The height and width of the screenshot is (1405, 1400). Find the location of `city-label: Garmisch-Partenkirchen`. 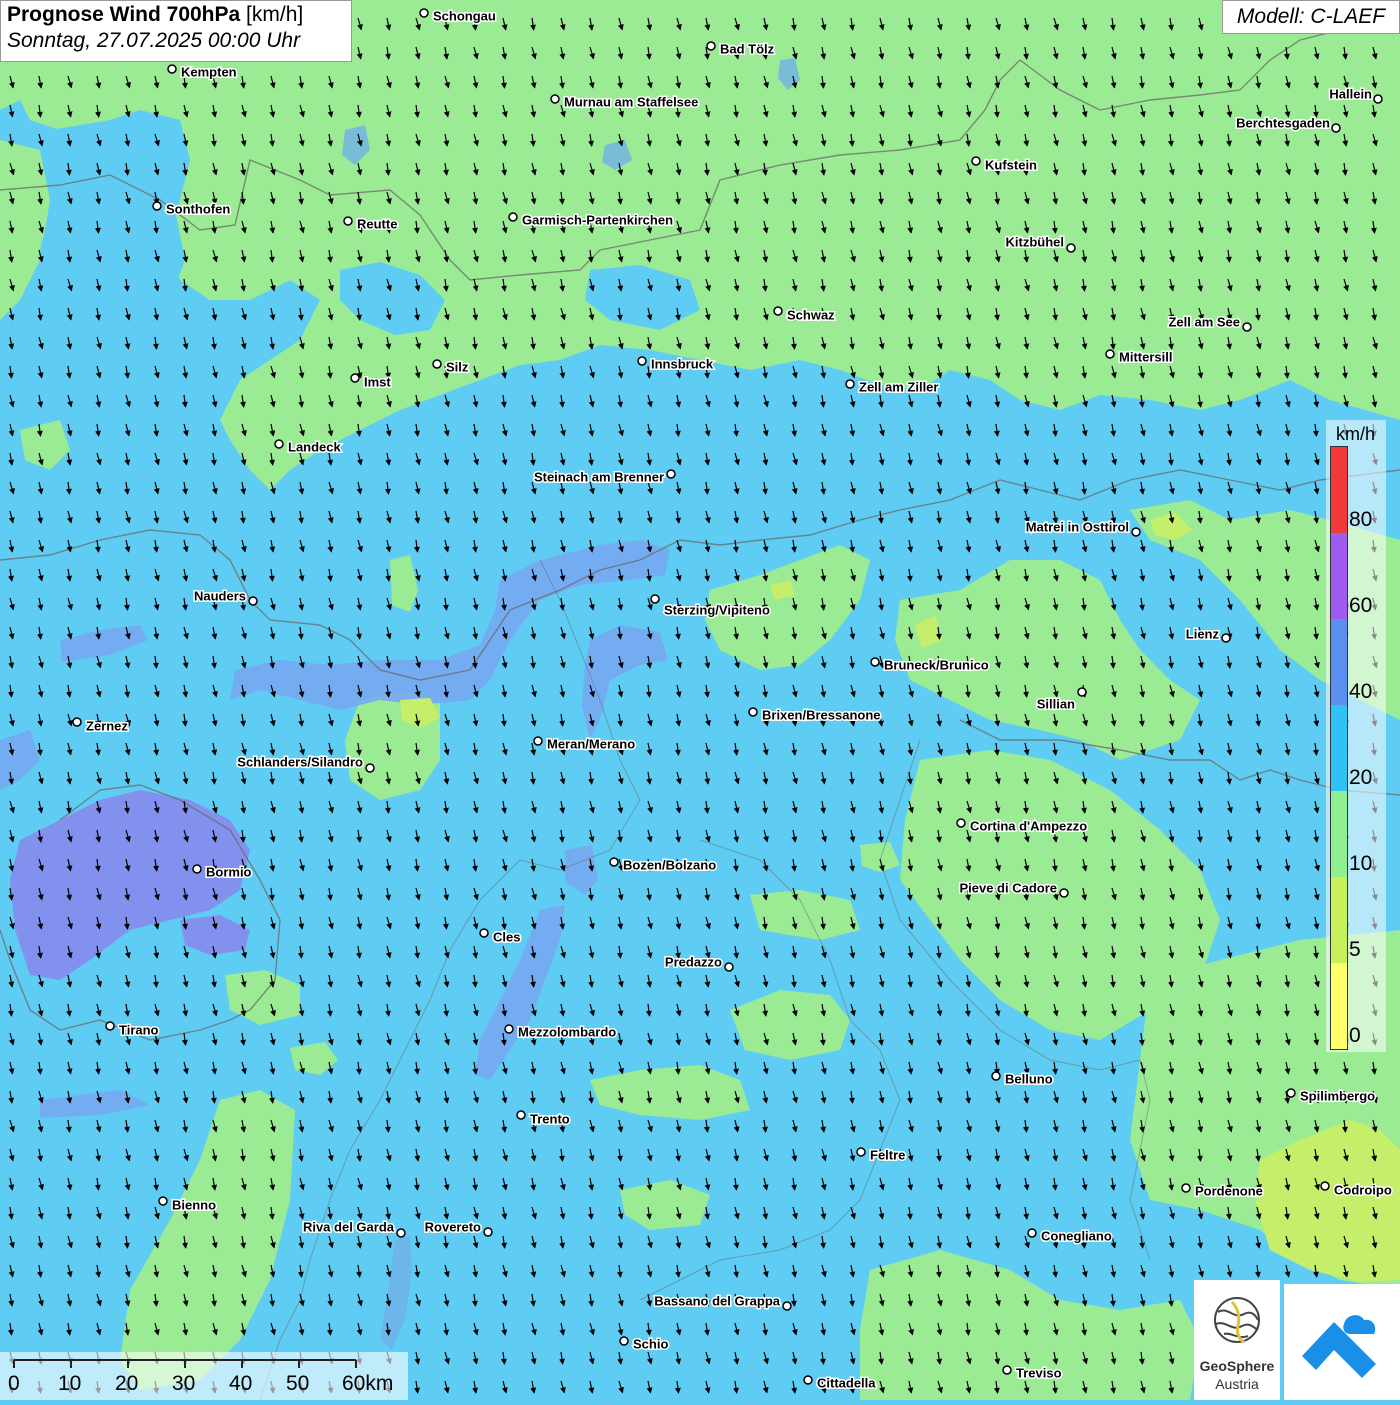

city-label: Garmisch-Partenkirchen is located at coordinates (597, 219).